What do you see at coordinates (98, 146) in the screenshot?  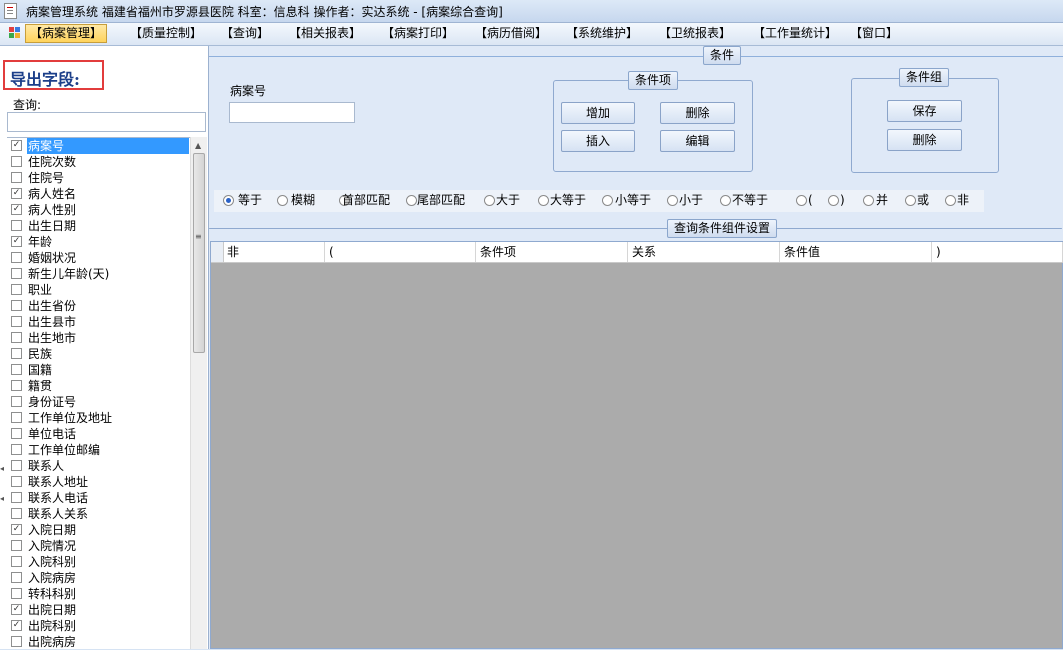 I see `export-field-item: ✓ 病案号` at bounding box center [98, 146].